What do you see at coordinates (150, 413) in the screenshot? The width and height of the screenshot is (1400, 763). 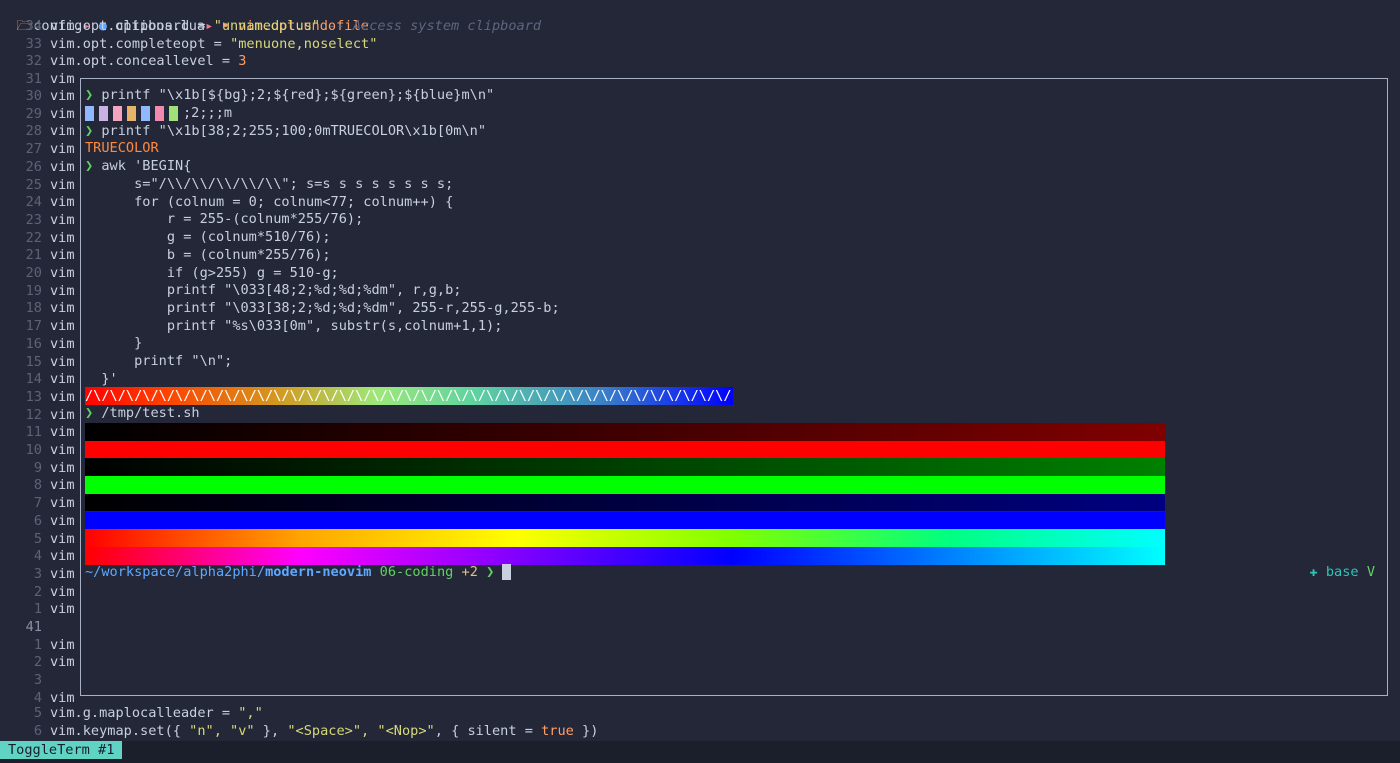 I see `cmd3-text: /tmp/test.sh` at bounding box center [150, 413].